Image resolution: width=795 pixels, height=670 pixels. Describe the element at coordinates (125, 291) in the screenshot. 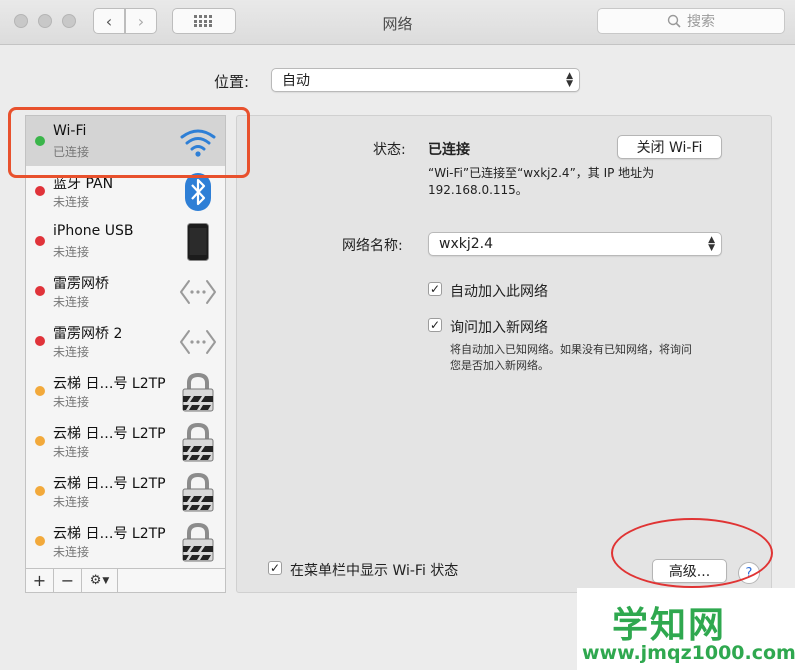

I see `service-item-thunderbolt-bridge: 雷雳网桥 未连接` at that location.